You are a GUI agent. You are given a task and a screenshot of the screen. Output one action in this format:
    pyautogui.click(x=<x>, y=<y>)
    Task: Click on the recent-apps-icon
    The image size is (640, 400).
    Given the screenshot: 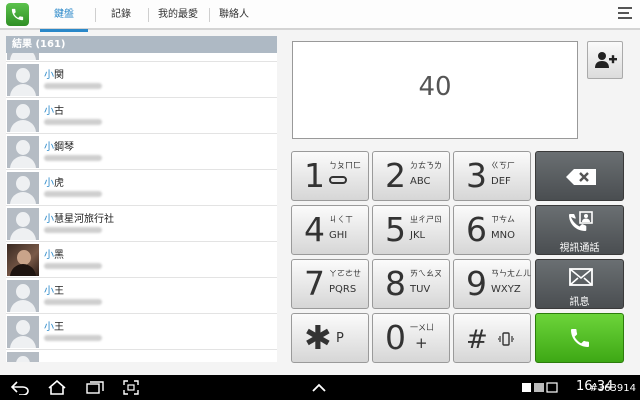 What is the action you would take?
    pyautogui.click(x=95, y=387)
    